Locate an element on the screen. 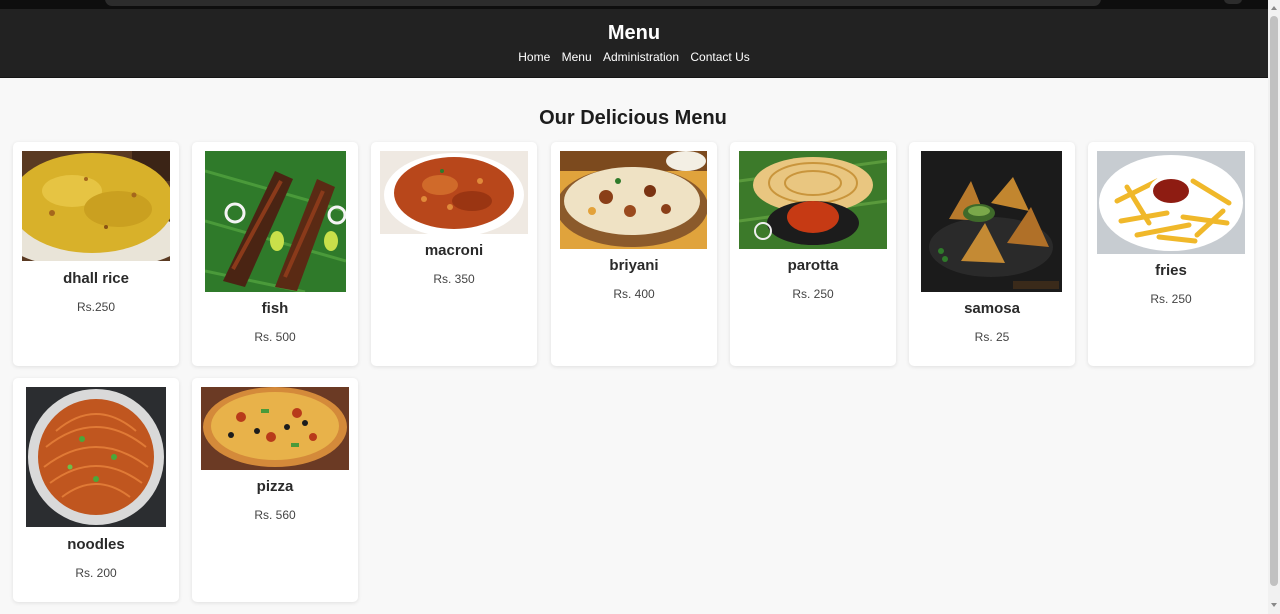 The image size is (1280, 614). menu-heading: Our Delicious Menu is located at coordinates (633, 118).